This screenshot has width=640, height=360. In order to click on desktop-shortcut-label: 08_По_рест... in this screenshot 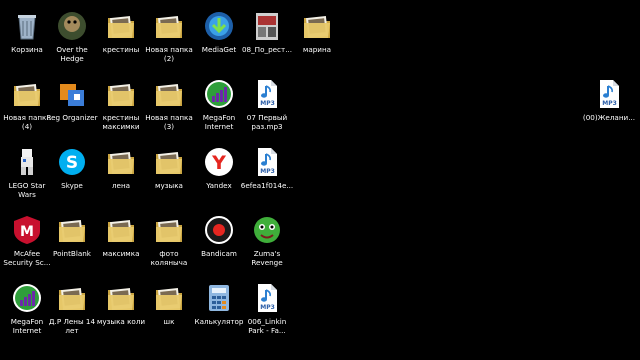, I will do `click(267, 49)`.